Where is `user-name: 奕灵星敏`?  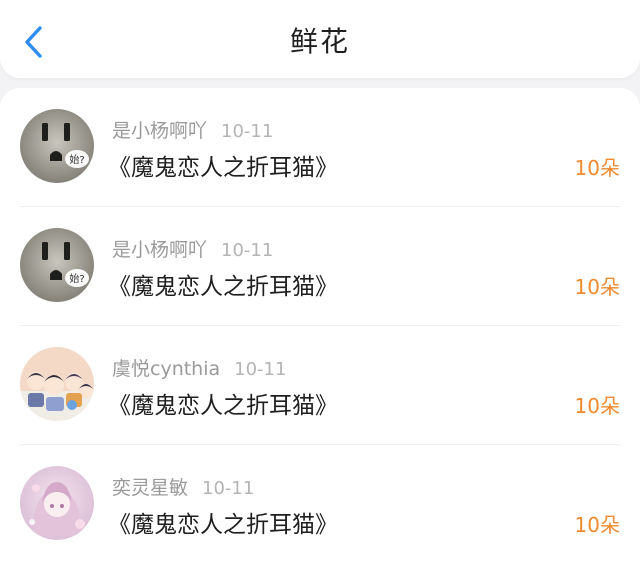
user-name: 奕灵星敏 is located at coordinates (150, 488).